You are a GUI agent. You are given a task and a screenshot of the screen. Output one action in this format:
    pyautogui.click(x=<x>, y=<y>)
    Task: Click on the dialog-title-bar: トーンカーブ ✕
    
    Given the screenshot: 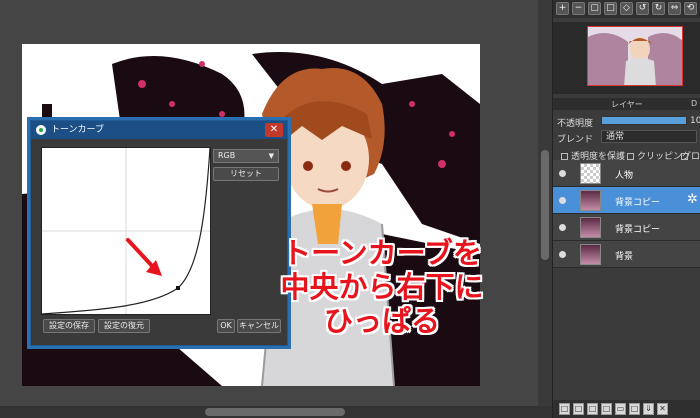 What is the action you would take?
    pyautogui.click(x=159, y=130)
    